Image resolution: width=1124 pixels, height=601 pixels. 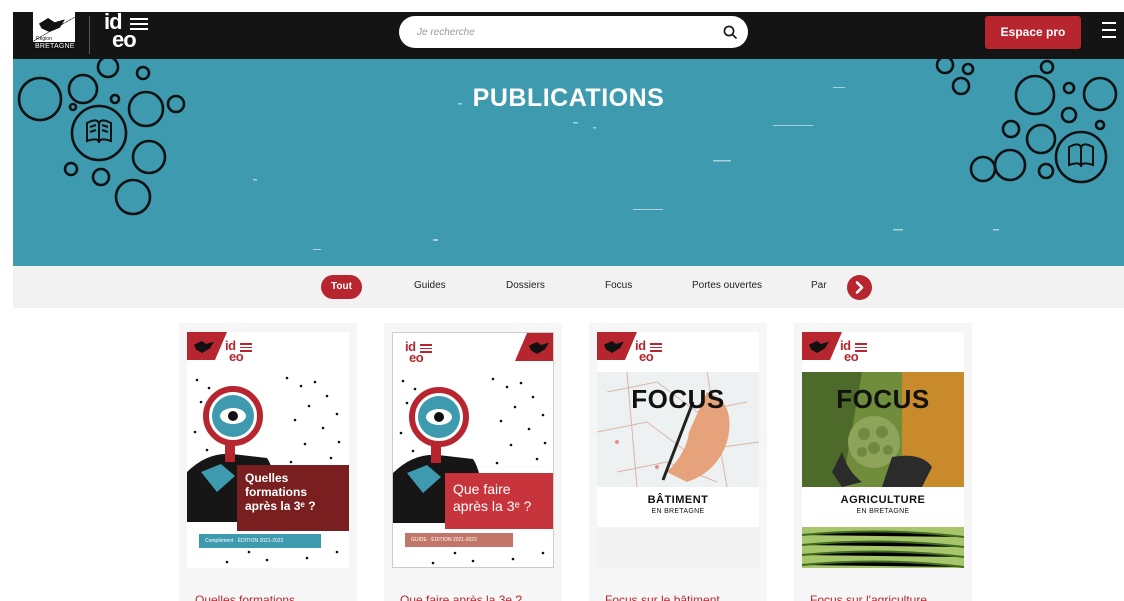 I want to click on chevron-right-icon, so click(x=859, y=287).